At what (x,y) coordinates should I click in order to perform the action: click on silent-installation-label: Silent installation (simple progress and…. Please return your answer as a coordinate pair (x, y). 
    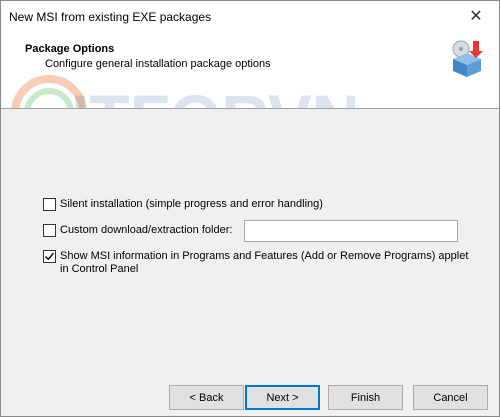
    Looking at the image, I should click on (191, 204).